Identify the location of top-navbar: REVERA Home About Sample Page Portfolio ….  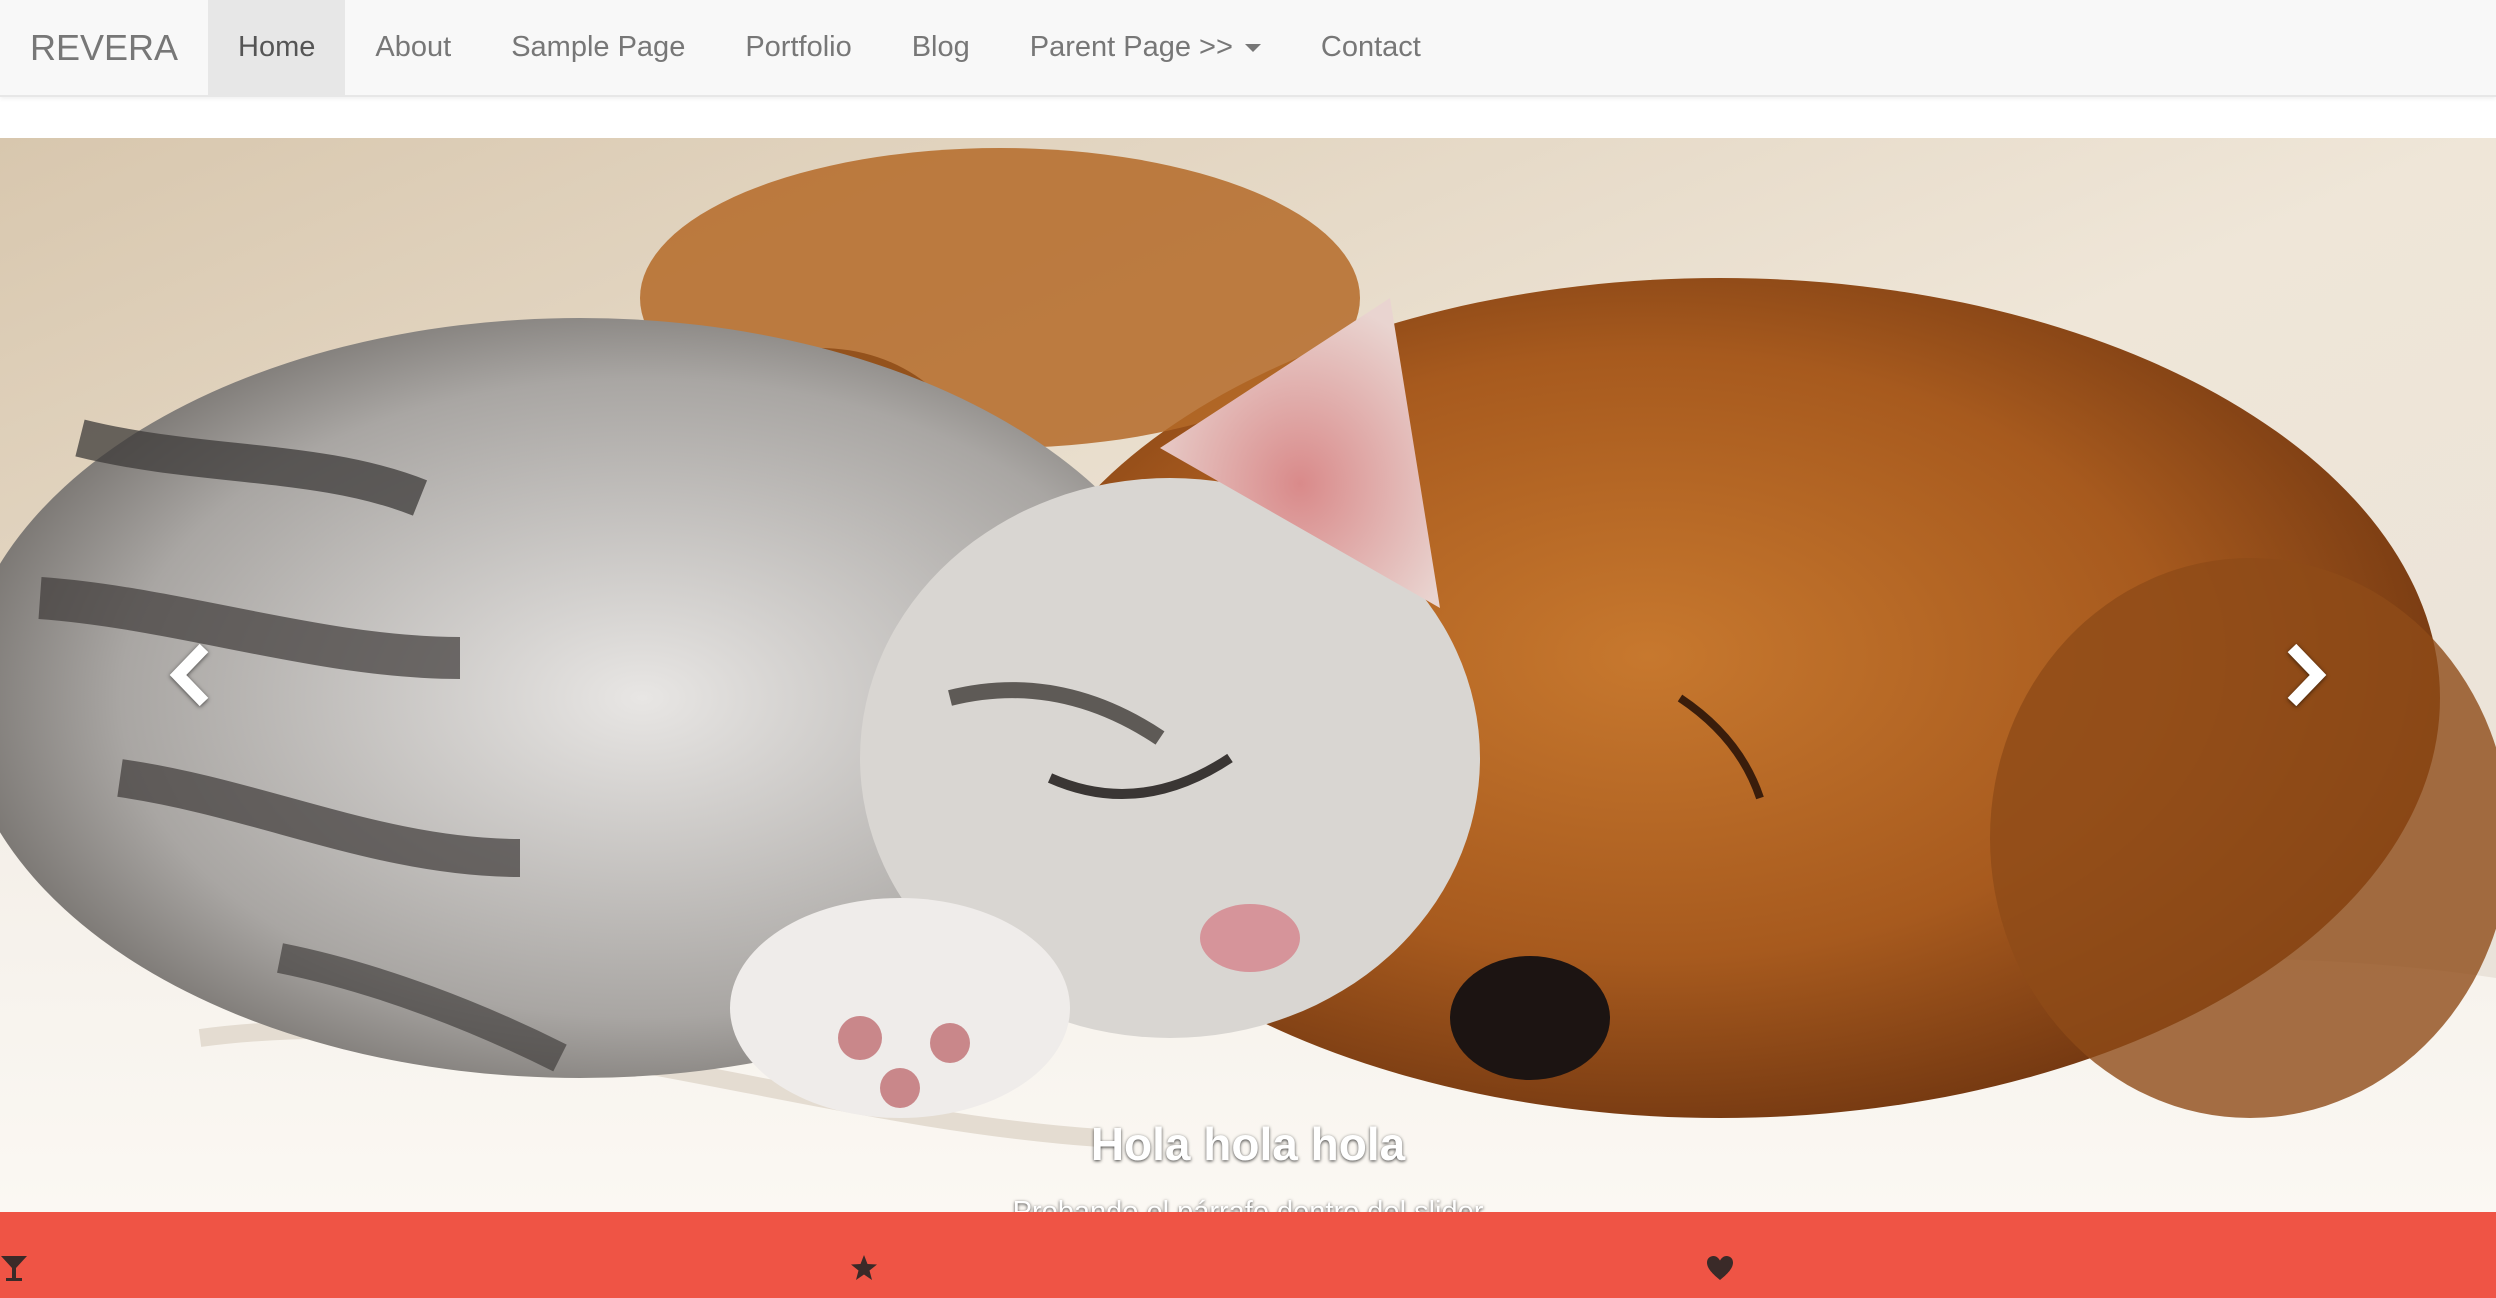
(1248, 48).